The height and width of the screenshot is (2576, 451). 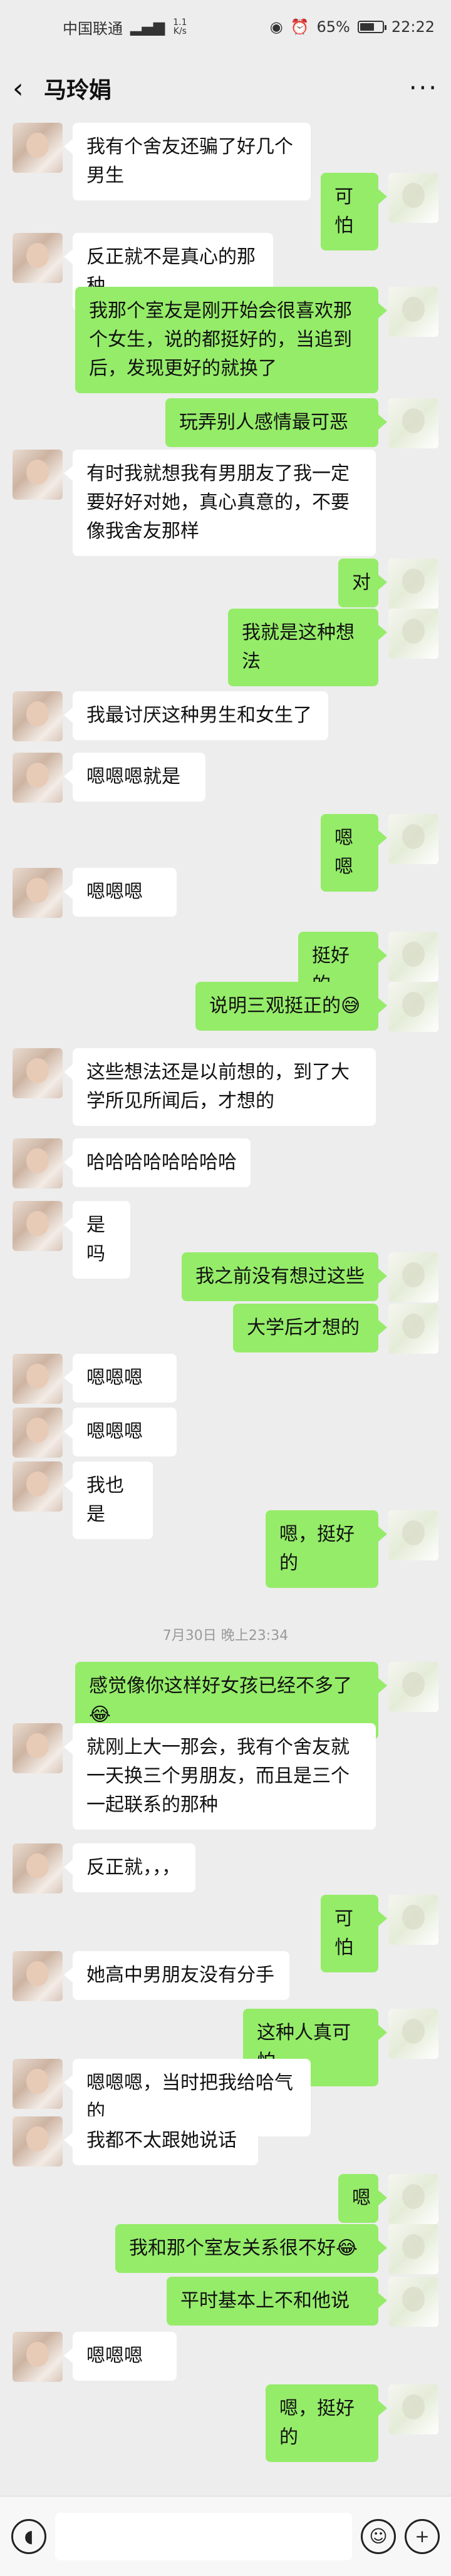 What do you see at coordinates (413, 27) in the screenshot?
I see `clock: 22:22` at bounding box center [413, 27].